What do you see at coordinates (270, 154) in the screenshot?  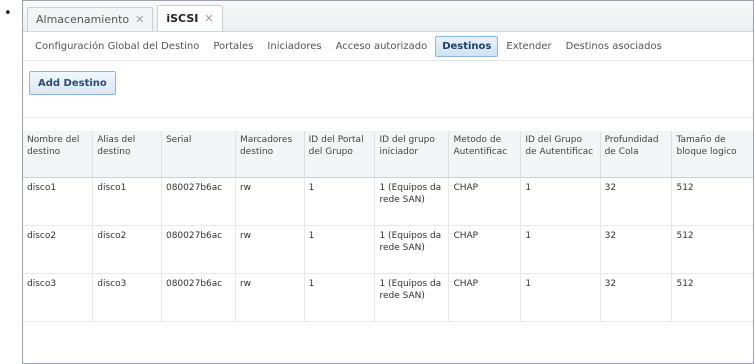 I see `column-header: Marcadores destino` at bounding box center [270, 154].